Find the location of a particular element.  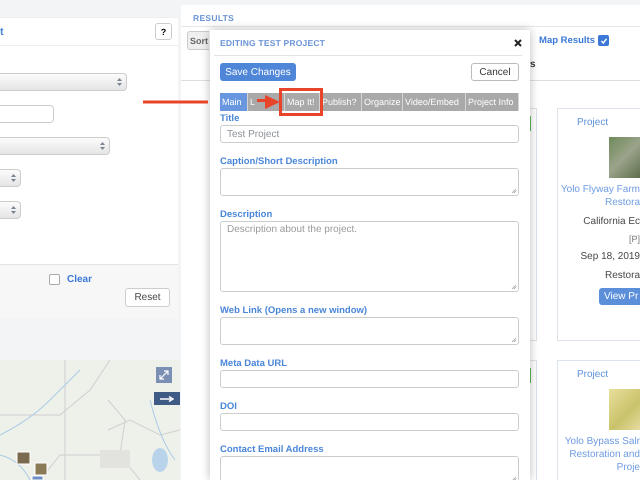

field-label: Caption/Short Description is located at coordinates (279, 162).